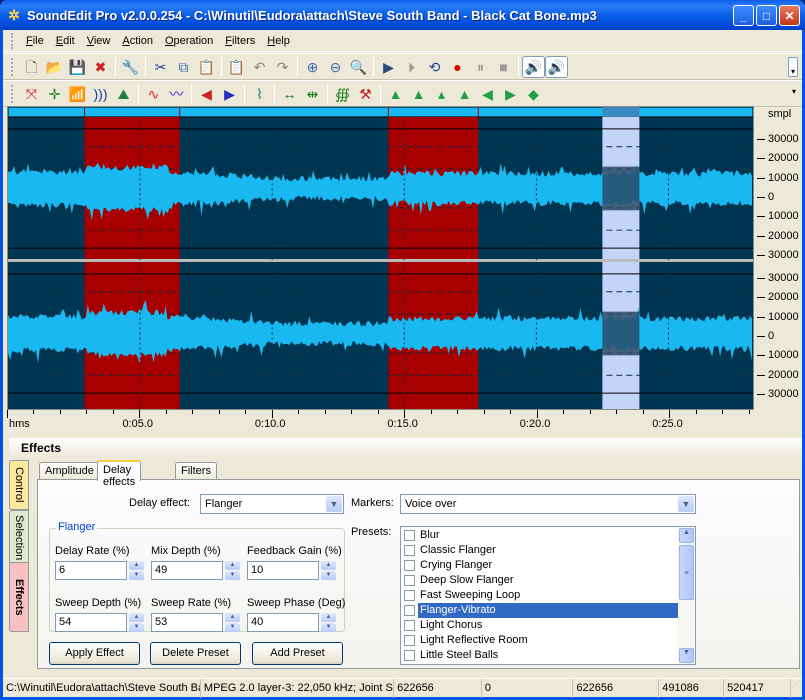  Describe the element at coordinates (297, 653) in the screenshot. I see `add-preset-button: Add Preset` at that location.